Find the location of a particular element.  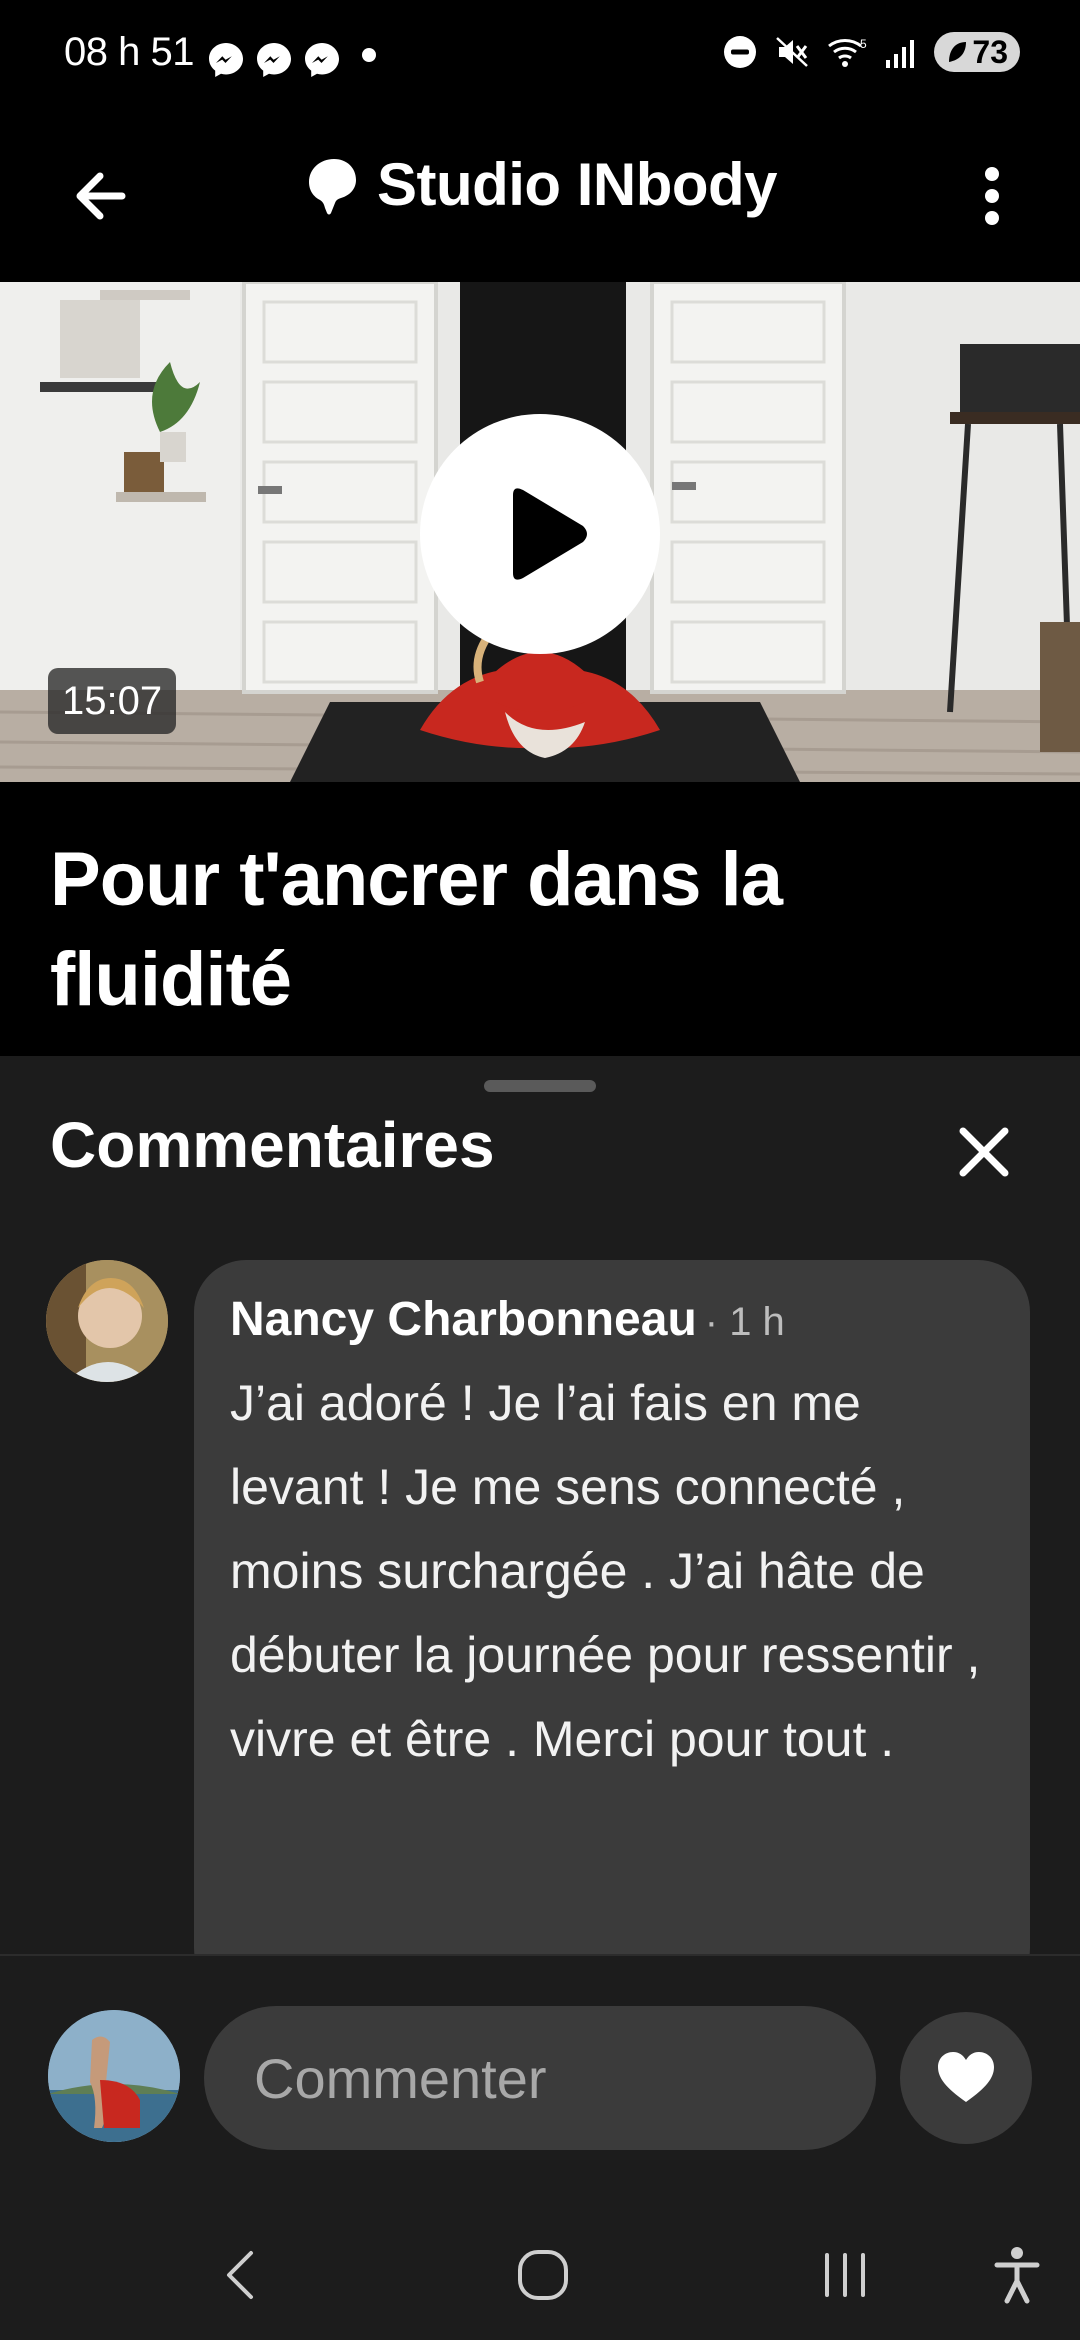

wifi-icon: 5 is located at coordinates (847, 52).